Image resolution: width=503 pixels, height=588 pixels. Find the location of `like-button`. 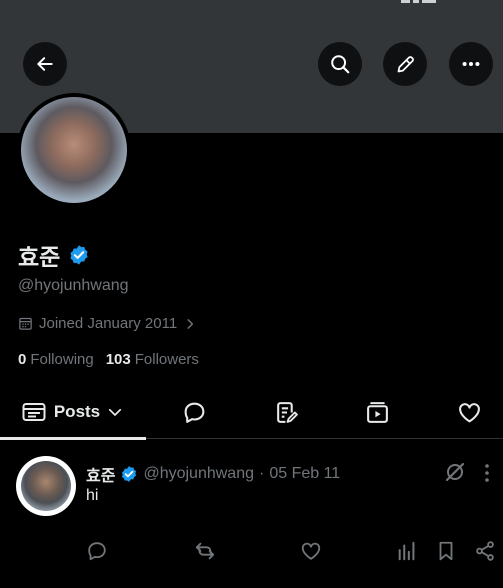

like-button is located at coordinates (311, 553).